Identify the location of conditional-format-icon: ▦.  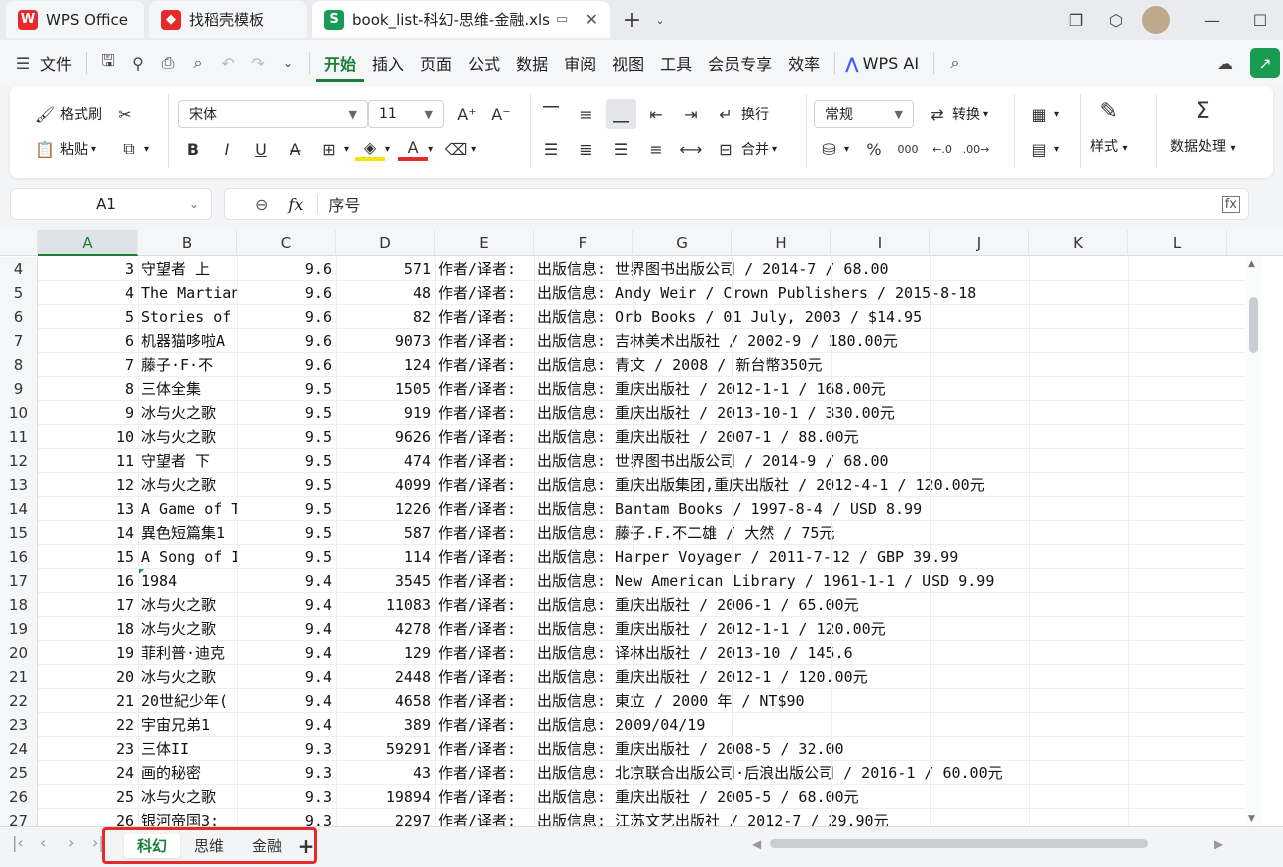
(1039, 114).